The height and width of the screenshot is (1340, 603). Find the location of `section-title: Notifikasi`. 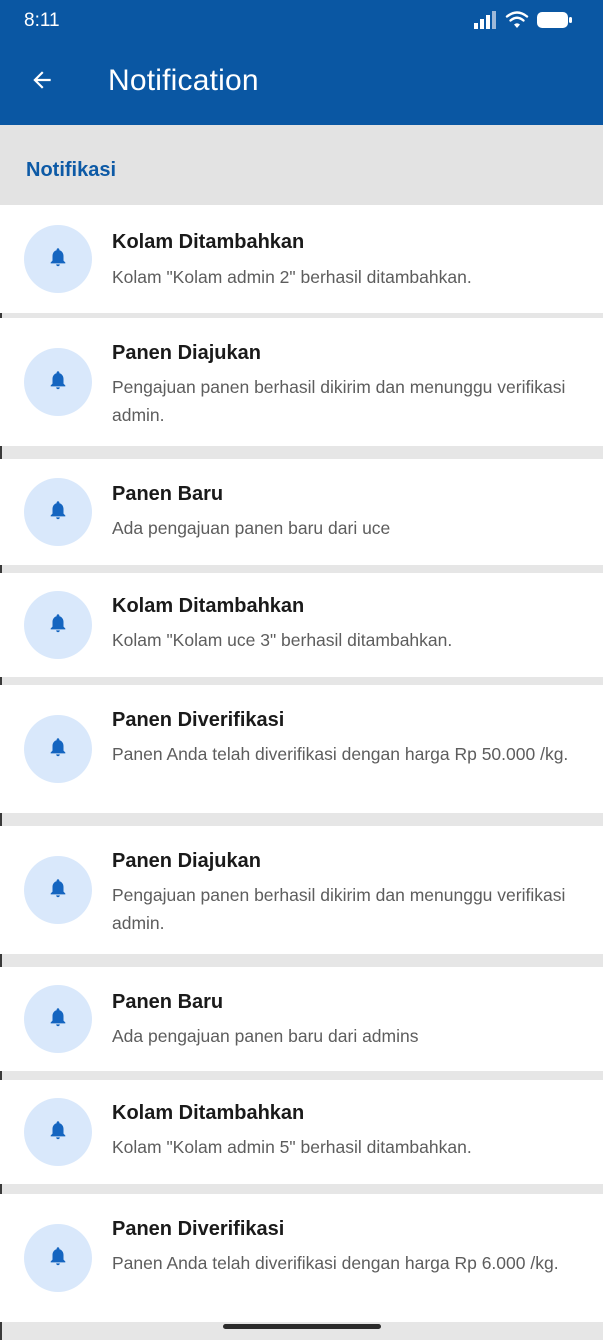

section-title: Notifikasi is located at coordinates (71, 170).